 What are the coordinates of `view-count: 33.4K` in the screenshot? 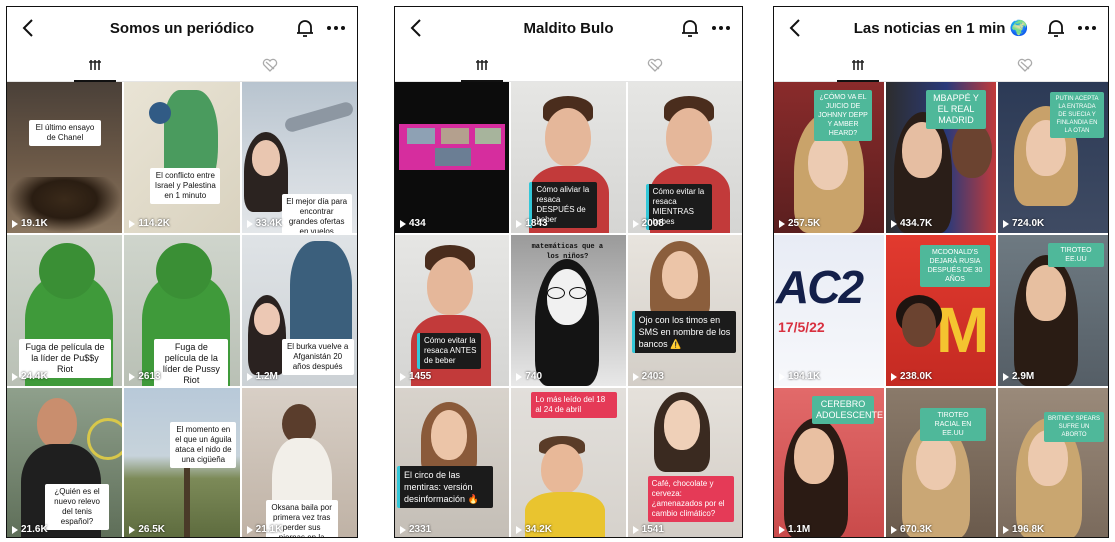 It's located at (264, 223).